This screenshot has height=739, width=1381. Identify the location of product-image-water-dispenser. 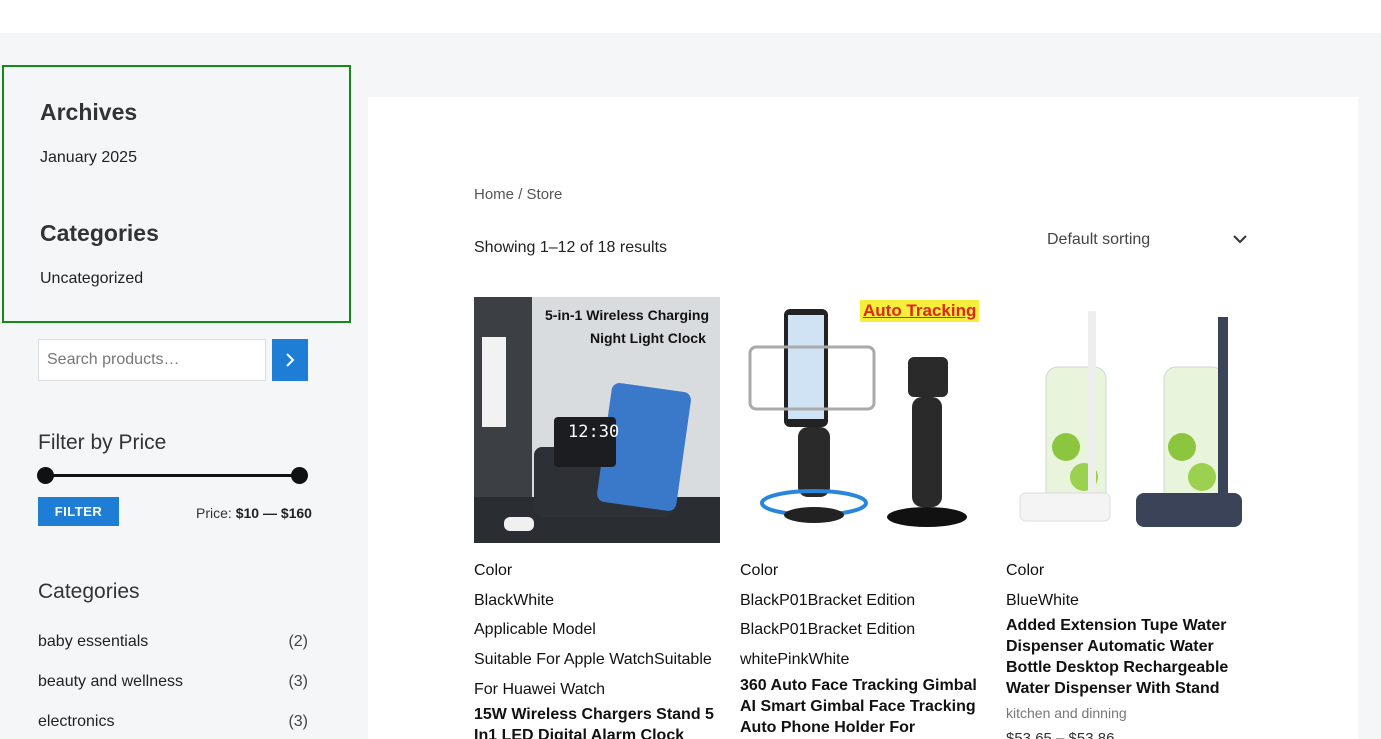
(1129, 420).